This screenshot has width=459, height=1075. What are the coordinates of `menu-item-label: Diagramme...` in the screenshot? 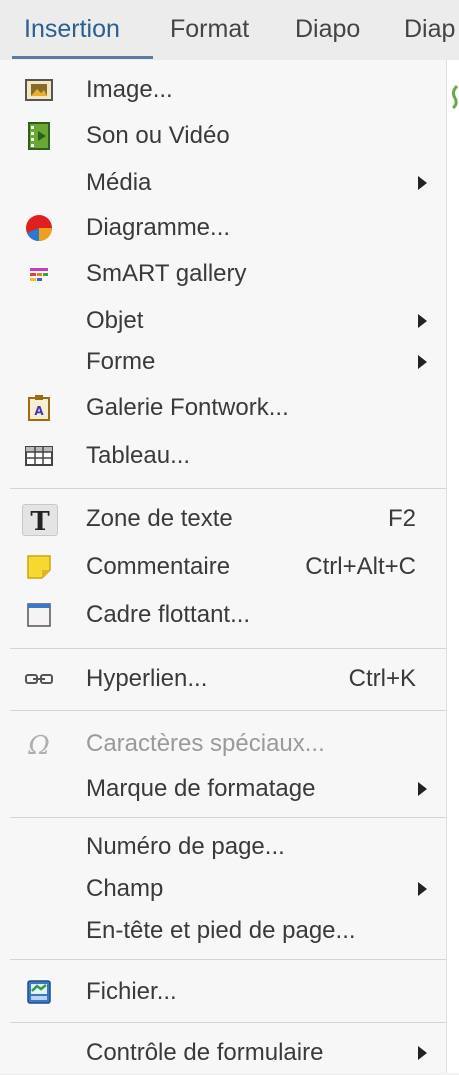 It's located at (158, 227).